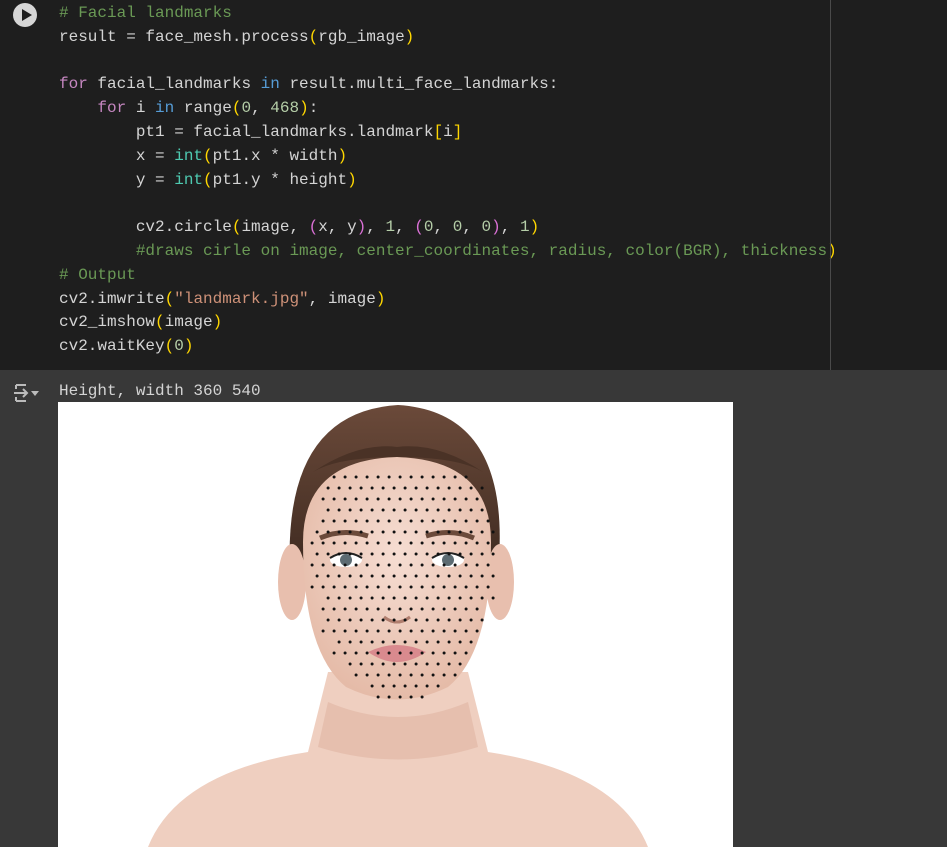 Image resolution: width=947 pixels, height=847 pixels. What do you see at coordinates (189, 155) in the screenshot?
I see `code-token: int` at bounding box center [189, 155].